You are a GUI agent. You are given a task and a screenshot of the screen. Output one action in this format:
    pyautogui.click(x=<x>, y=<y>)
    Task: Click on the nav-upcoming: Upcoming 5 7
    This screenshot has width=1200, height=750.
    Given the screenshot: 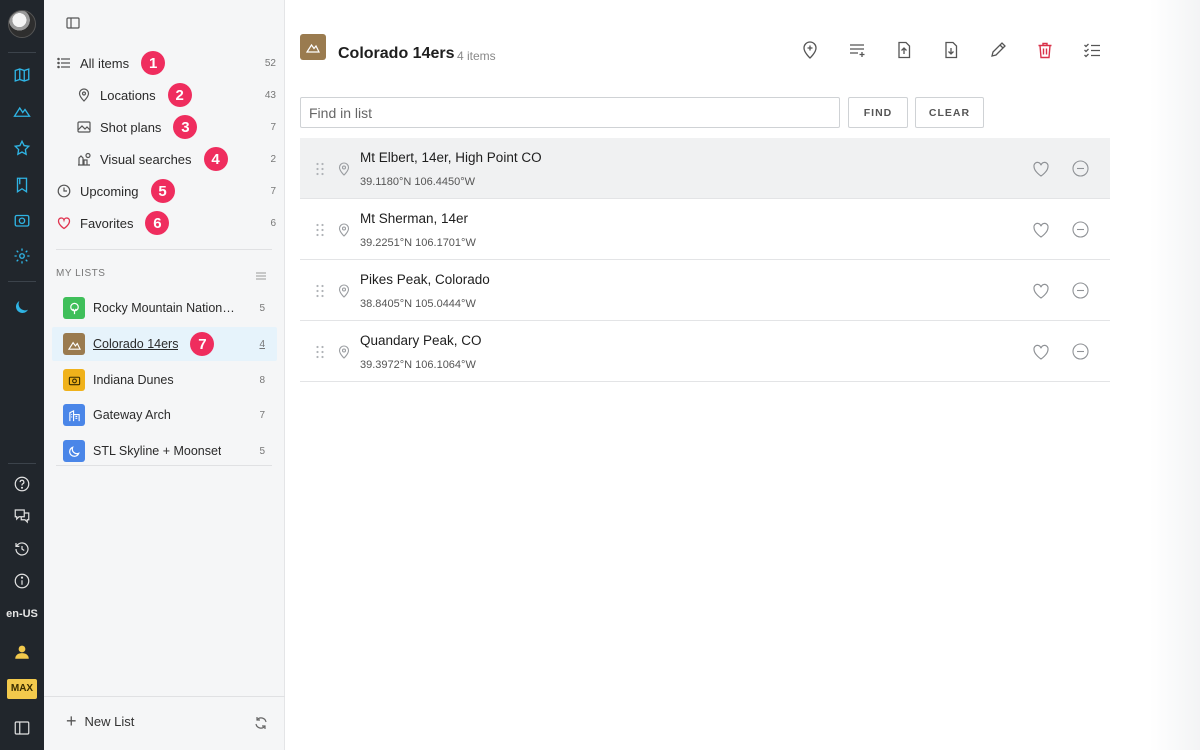 What is the action you would take?
    pyautogui.click(x=166, y=191)
    